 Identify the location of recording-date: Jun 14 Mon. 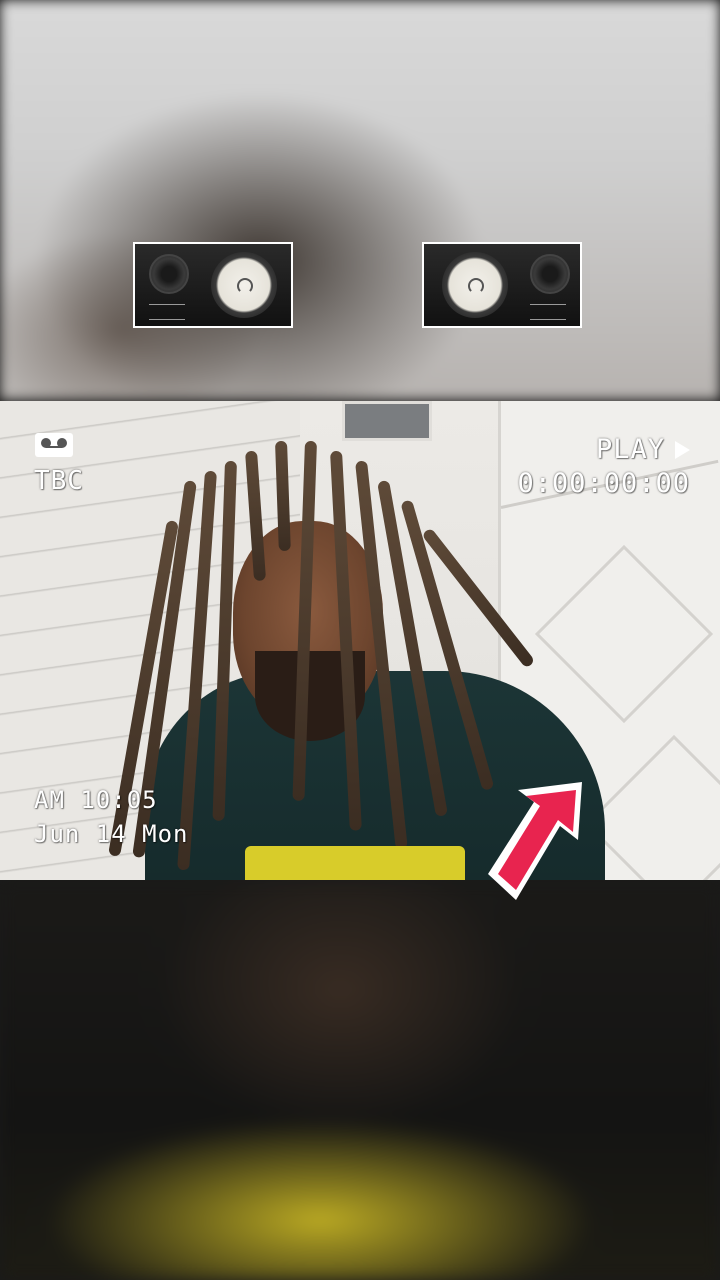
(111, 834).